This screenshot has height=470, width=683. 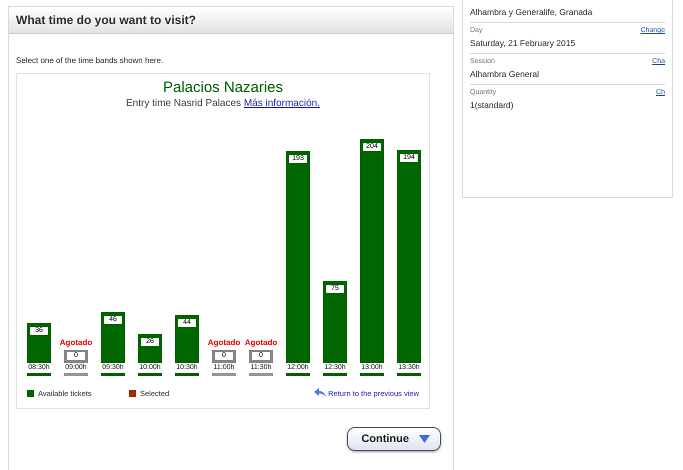 What do you see at coordinates (505, 74) in the screenshot?
I see `field-value: Alhambra General` at bounding box center [505, 74].